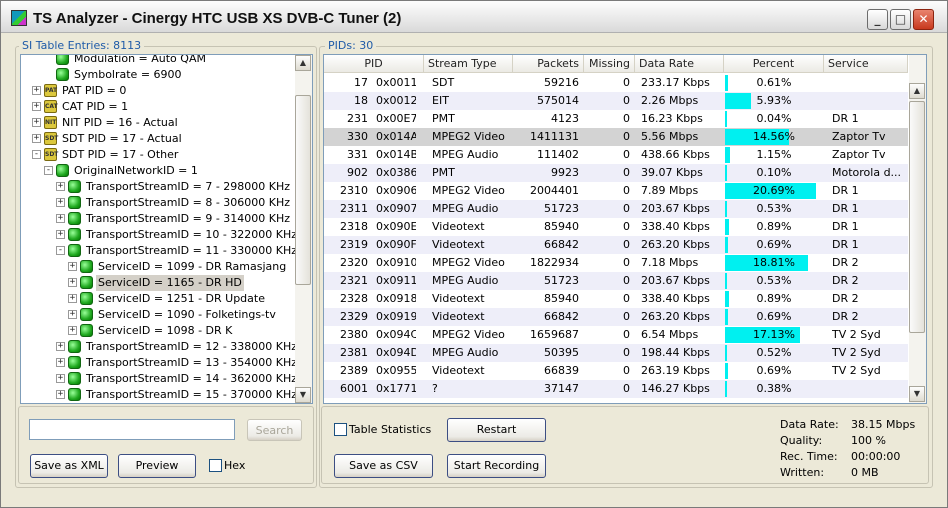 This screenshot has height=508, width=948. What do you see at coordinates (357, 136) in the screenshot?
I see `pid-cell: 330` at bounding box center [357, 136].